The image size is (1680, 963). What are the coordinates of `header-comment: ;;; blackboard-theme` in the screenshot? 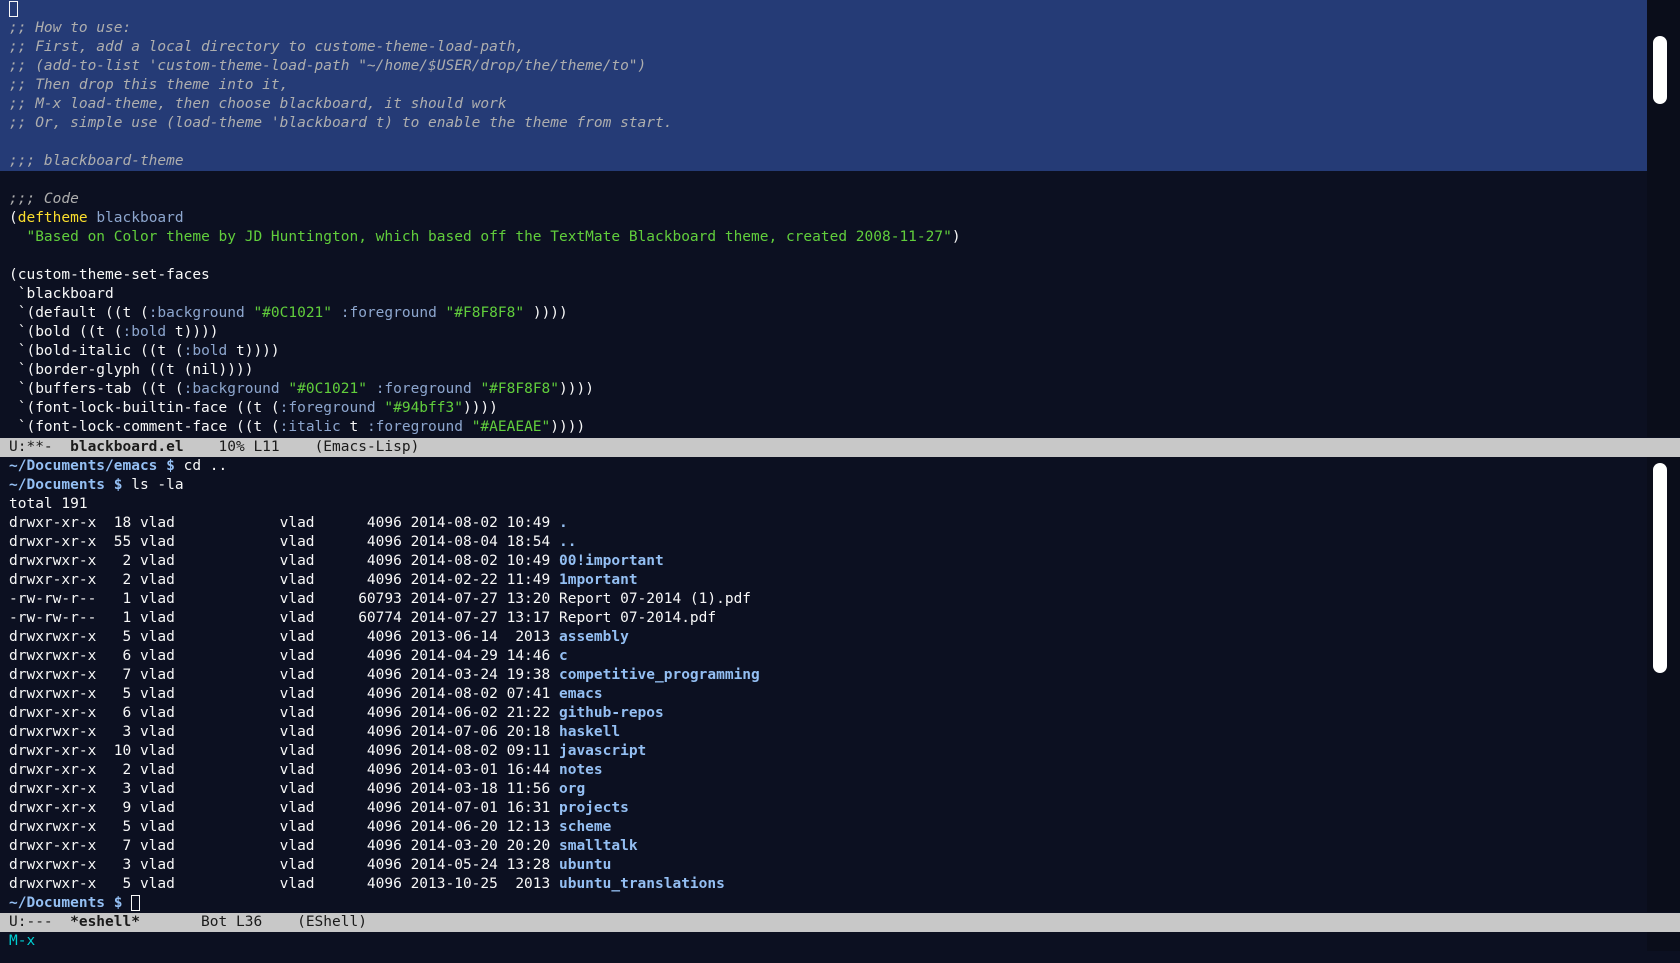 It's located at (823, 161).